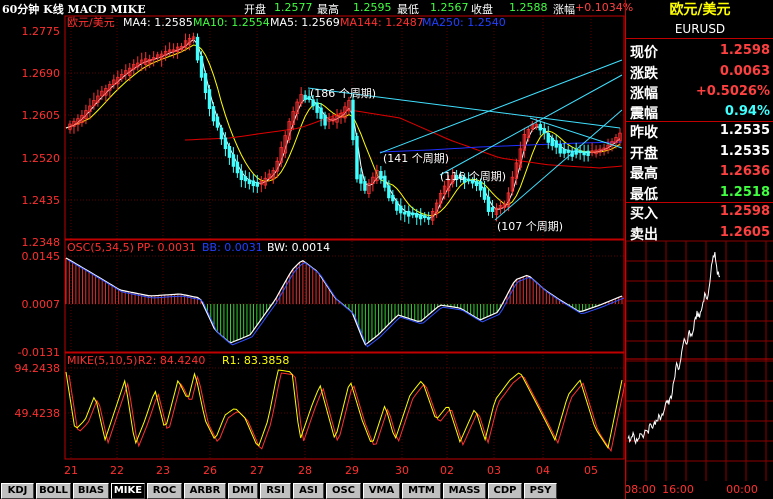 The height and width of the screenshot is (499, 773). I want to click on main-y-tick: 1.2520, so click(41, 158).